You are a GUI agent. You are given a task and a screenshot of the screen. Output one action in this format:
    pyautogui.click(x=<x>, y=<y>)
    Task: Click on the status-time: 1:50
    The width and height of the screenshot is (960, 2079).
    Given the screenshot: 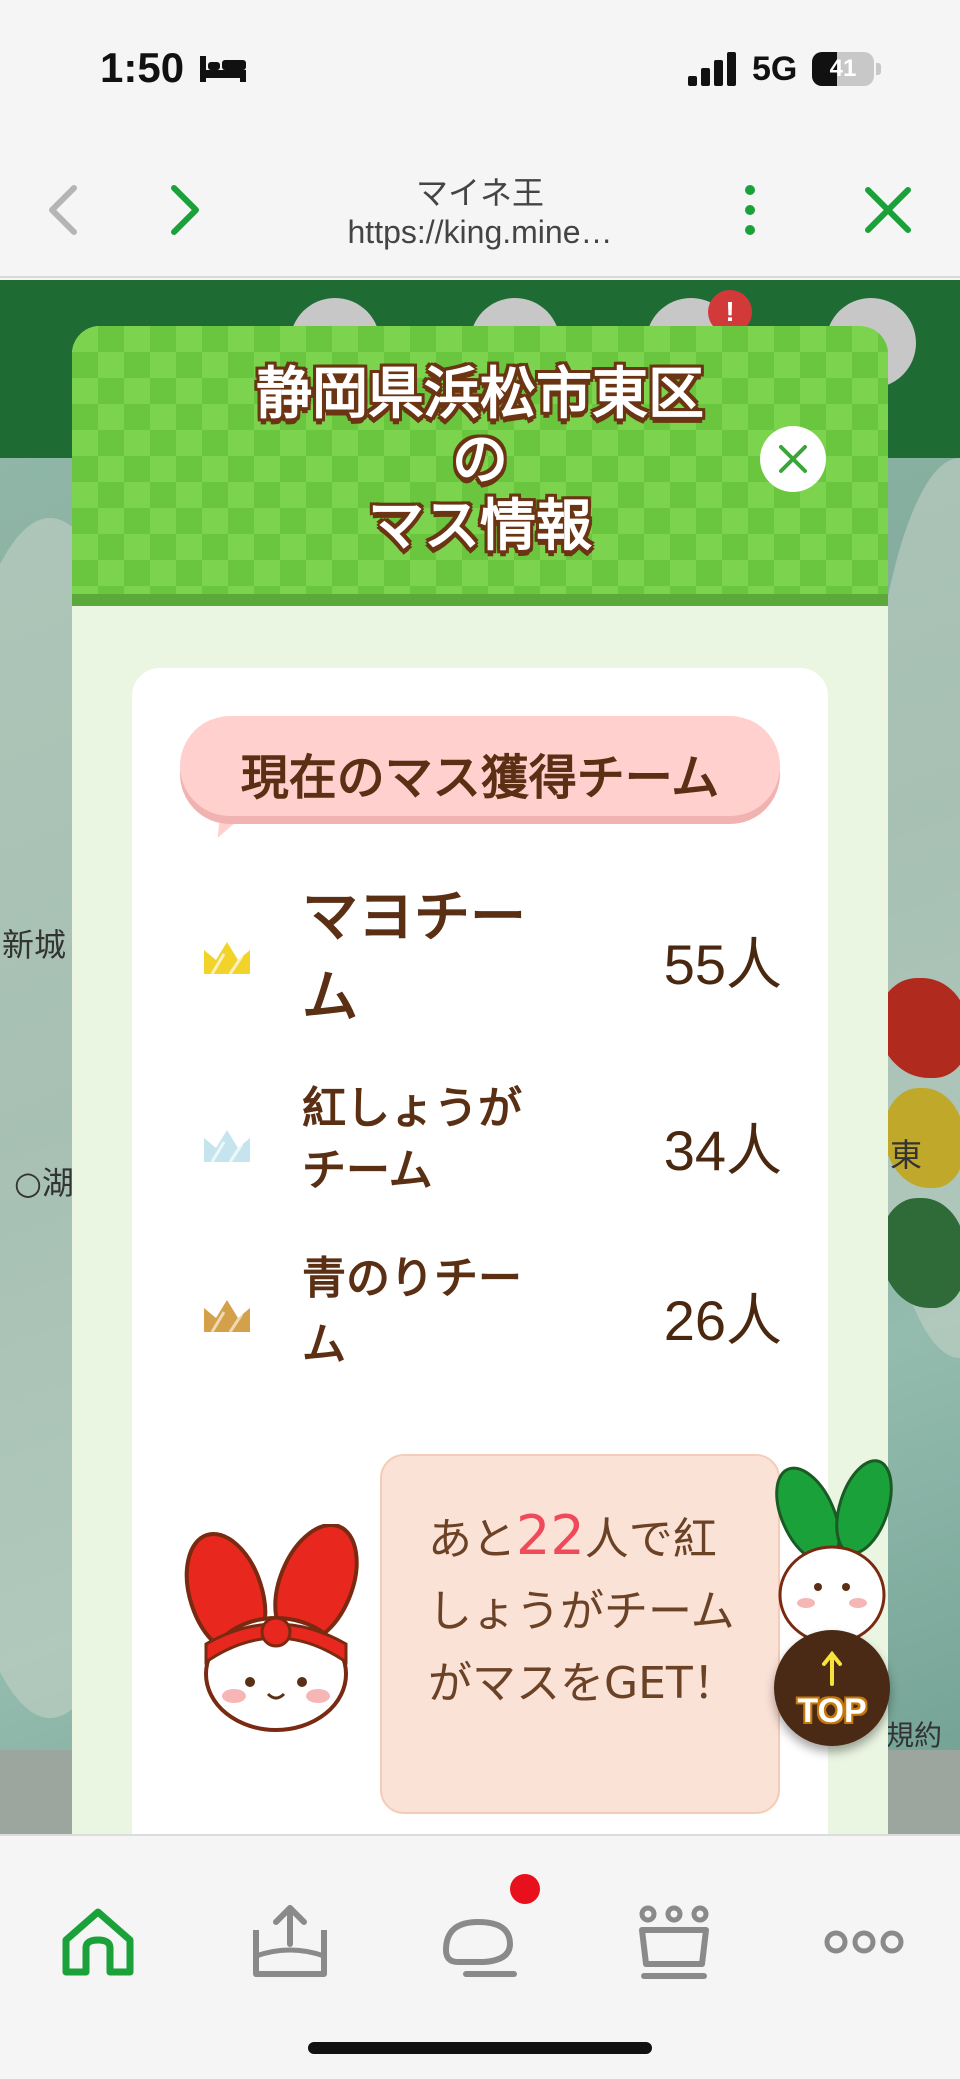 What is the action you would take?
    pyautogui.click(x=142, y=67)
    